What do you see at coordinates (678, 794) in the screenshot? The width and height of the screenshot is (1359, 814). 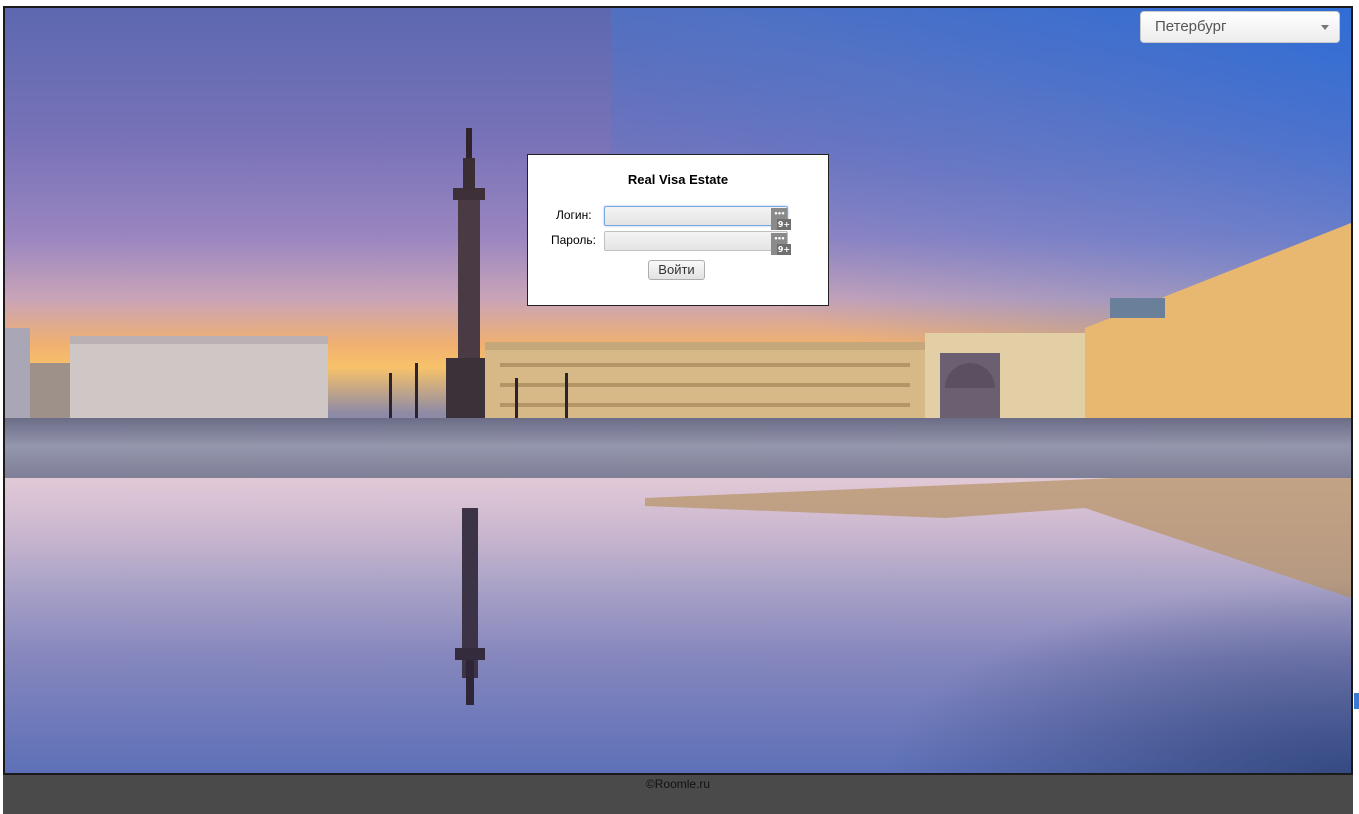 I see `footer: ©Roomle.ru` at bounding box center [678, 794].